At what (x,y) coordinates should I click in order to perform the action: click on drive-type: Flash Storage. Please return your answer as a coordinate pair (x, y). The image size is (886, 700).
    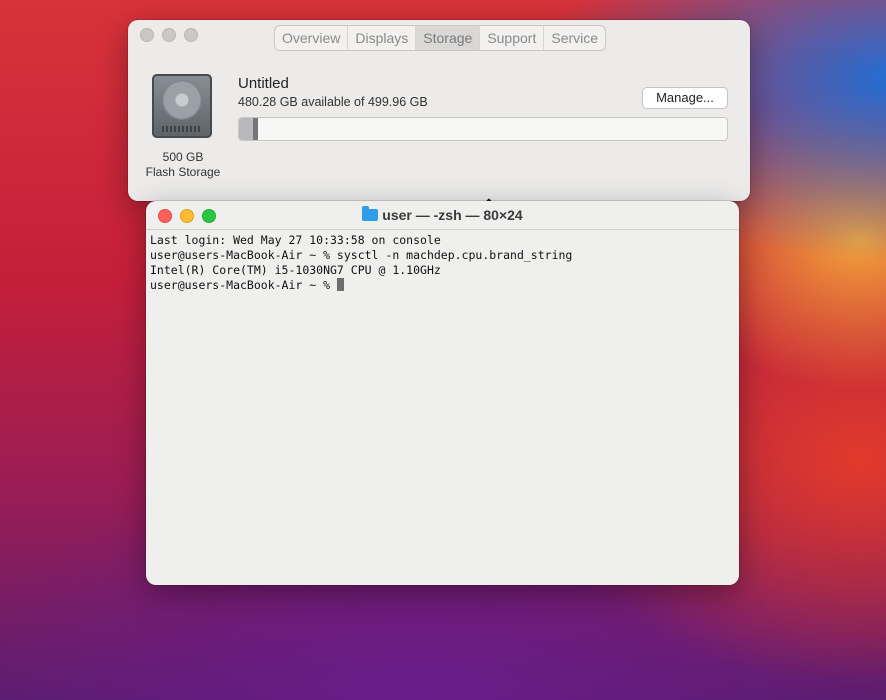
    Looking at the image, I should click on (183, 172).